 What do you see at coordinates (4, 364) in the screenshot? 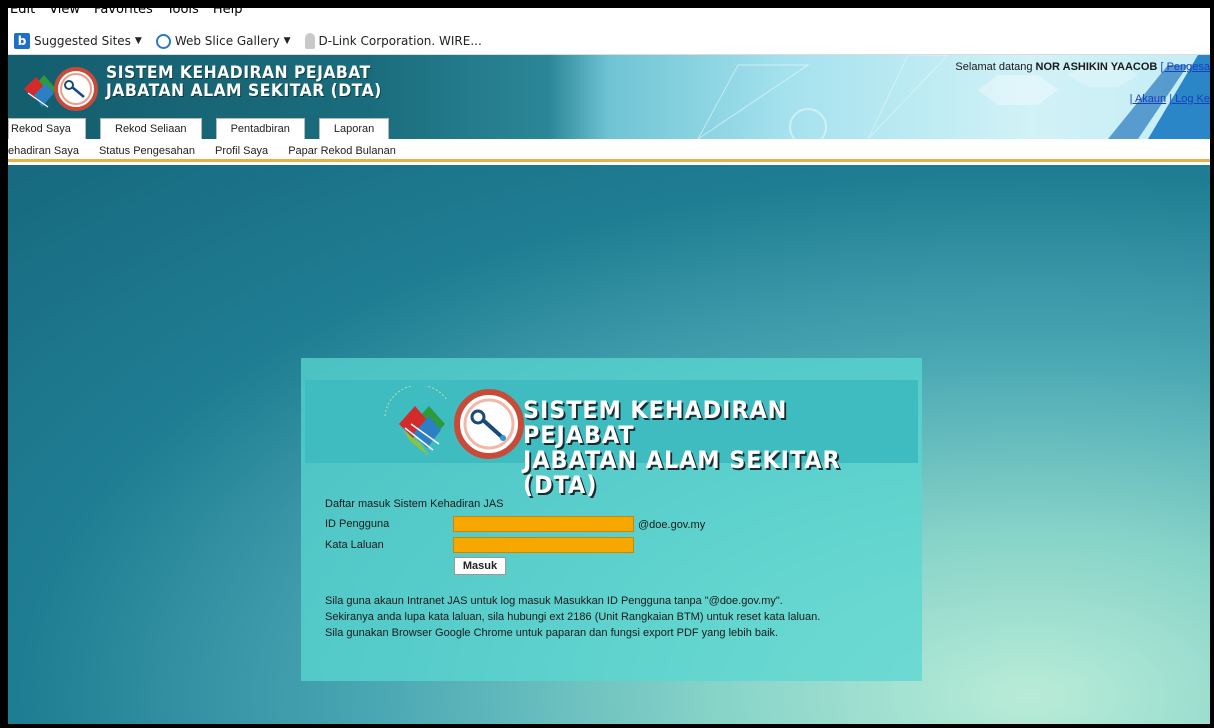
I see `screen-frame-left` at bounding box center [4, 364].